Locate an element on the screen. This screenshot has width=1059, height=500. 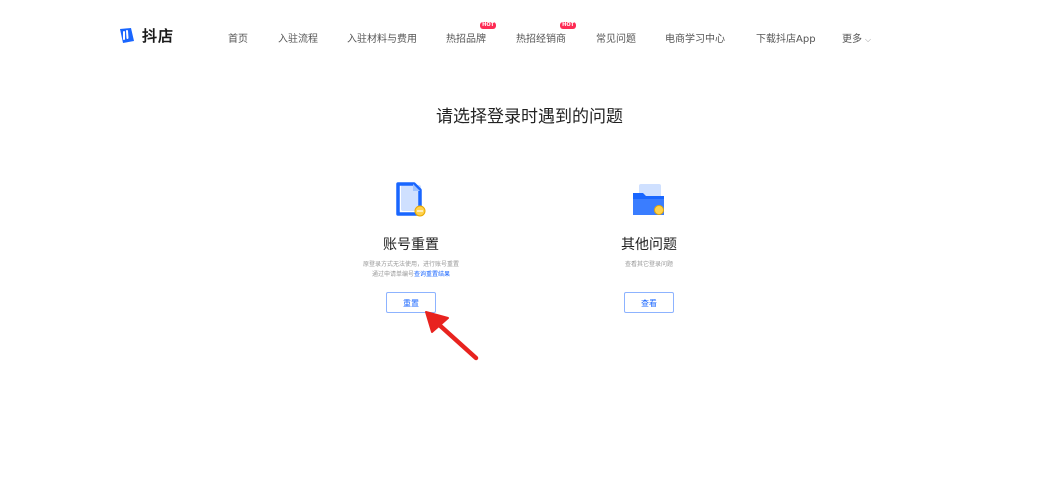
card-title: 其他问题 is located at coordinates (649, 245).